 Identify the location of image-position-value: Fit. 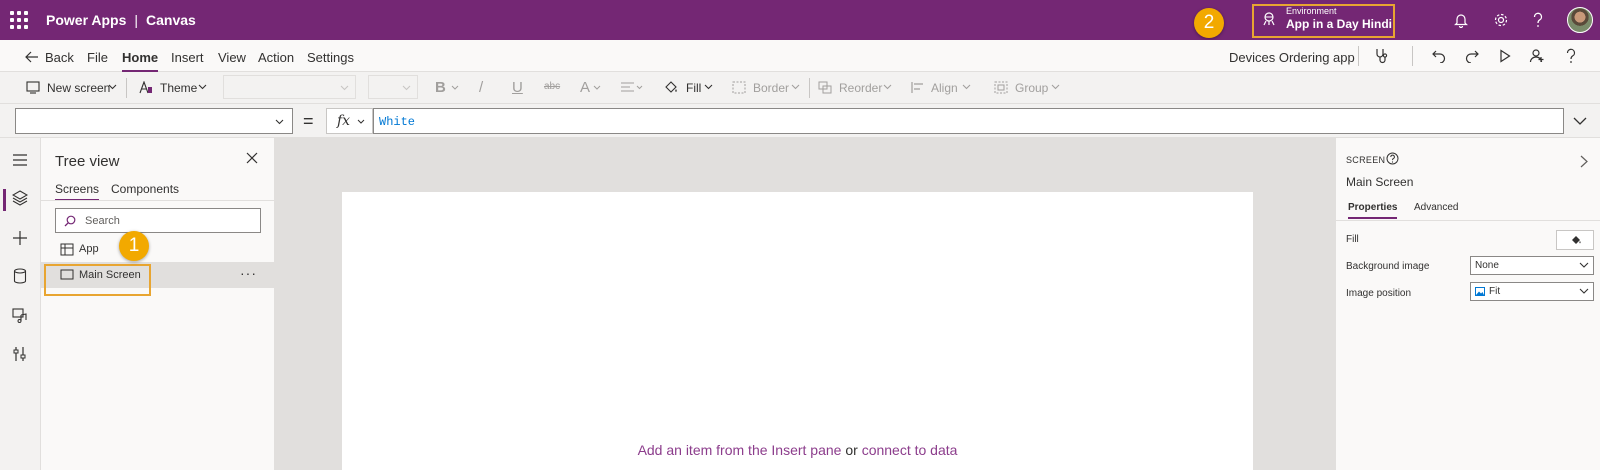
(1495, 291).